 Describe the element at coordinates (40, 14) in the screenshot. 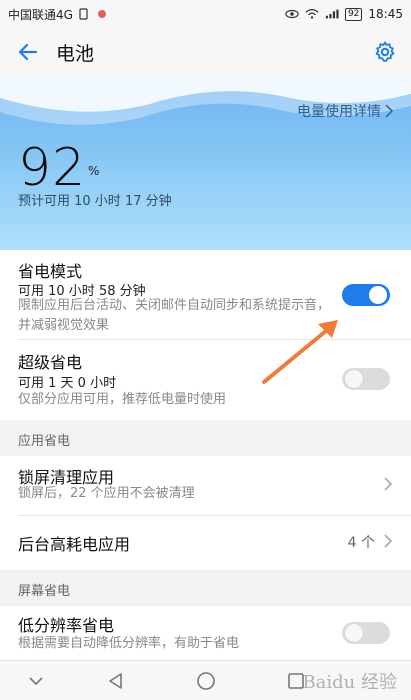

I see `carrier-label: 中国联通4G` at that location.